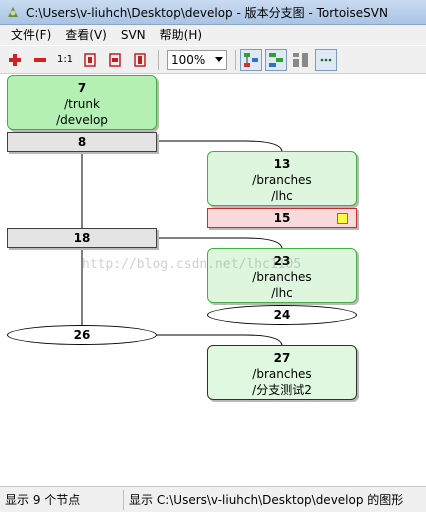 The image size is (426, 512). What do you see at coordinates (213, 35) in the screenshot?
I see `menu-bar: 文件(F) 查看(V) SVN 帮助(H)` at bounding box center [213, 35].